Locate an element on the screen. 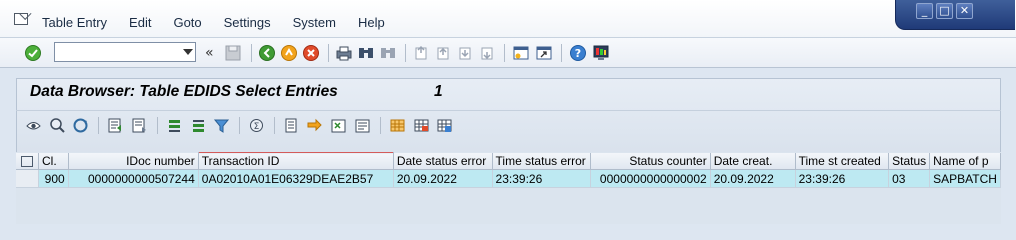 The height and width of the screenshot is (240, 1016). column-header: Date creat. is located at coordinates (753, 161).